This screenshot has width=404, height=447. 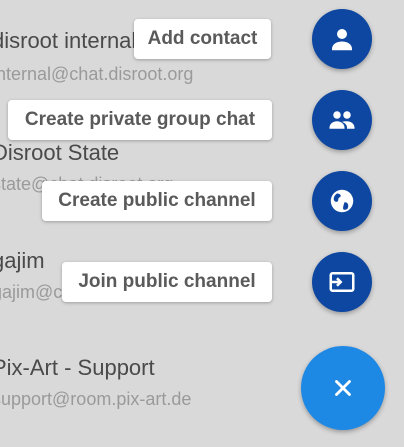 I want to click on contact-name: disroot internal, so click(x=68, y=41).